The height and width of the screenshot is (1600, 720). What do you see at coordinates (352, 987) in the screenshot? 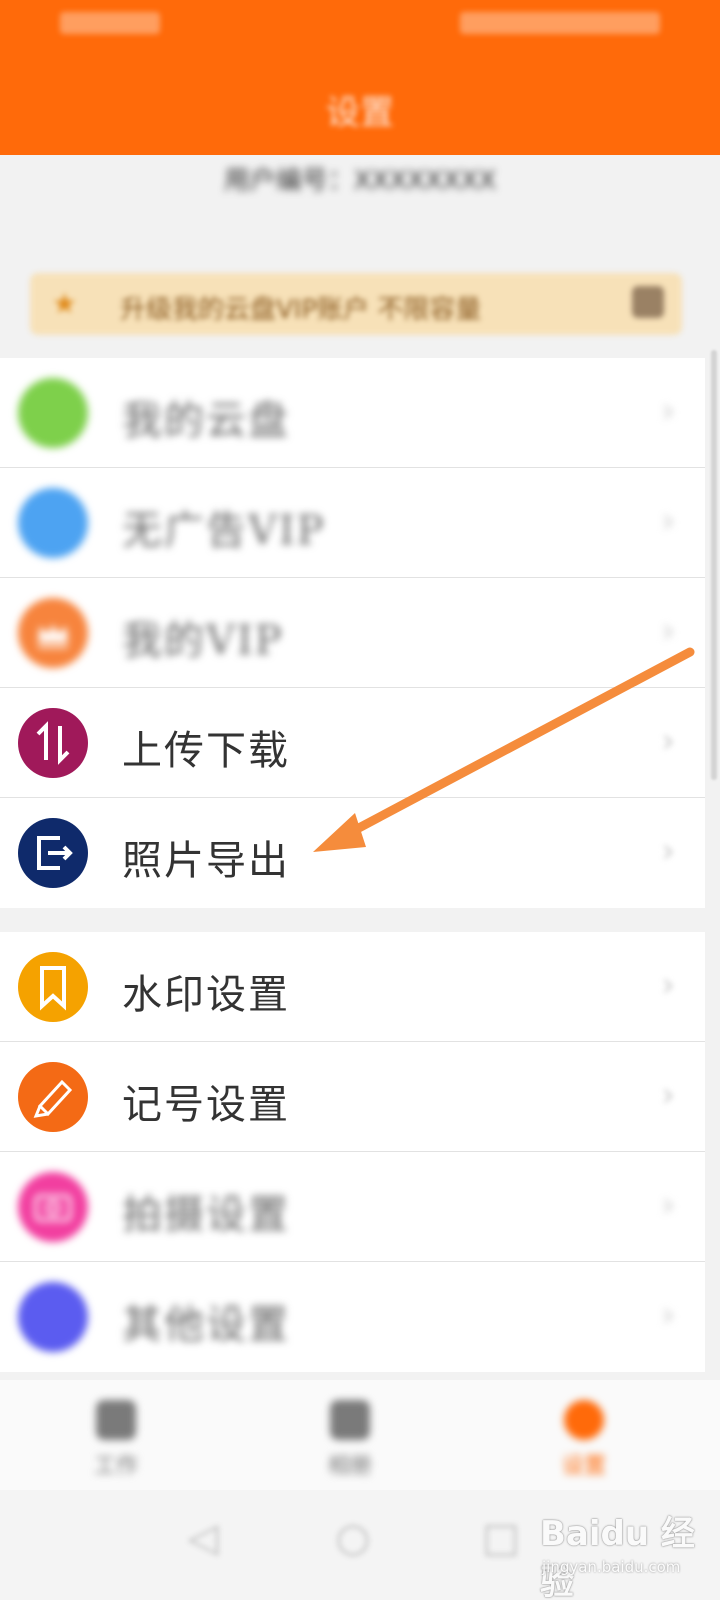
I see `menu-item-watermark-settings: 水印设置 ›` at bounding box center [352, 987].